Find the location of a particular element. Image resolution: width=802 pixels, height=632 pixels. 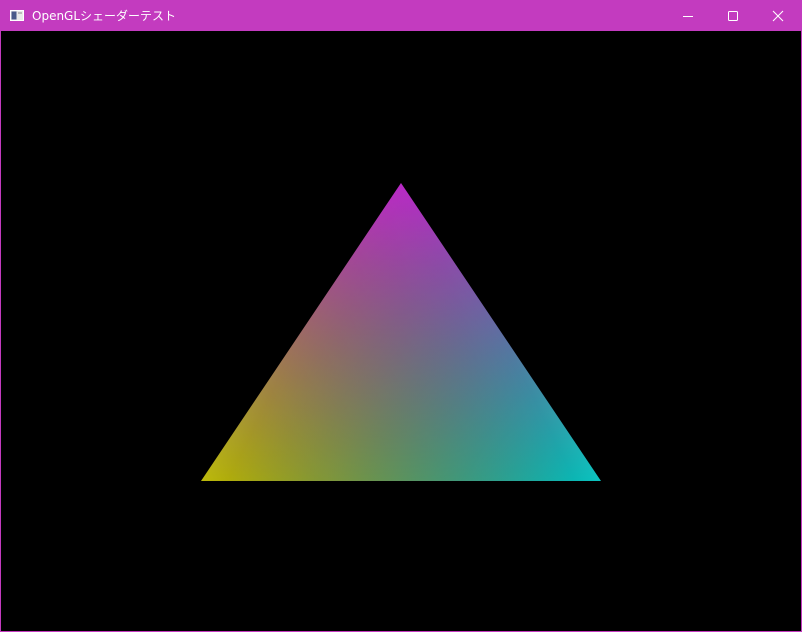

close-icon is located at coordinates (778, 16).